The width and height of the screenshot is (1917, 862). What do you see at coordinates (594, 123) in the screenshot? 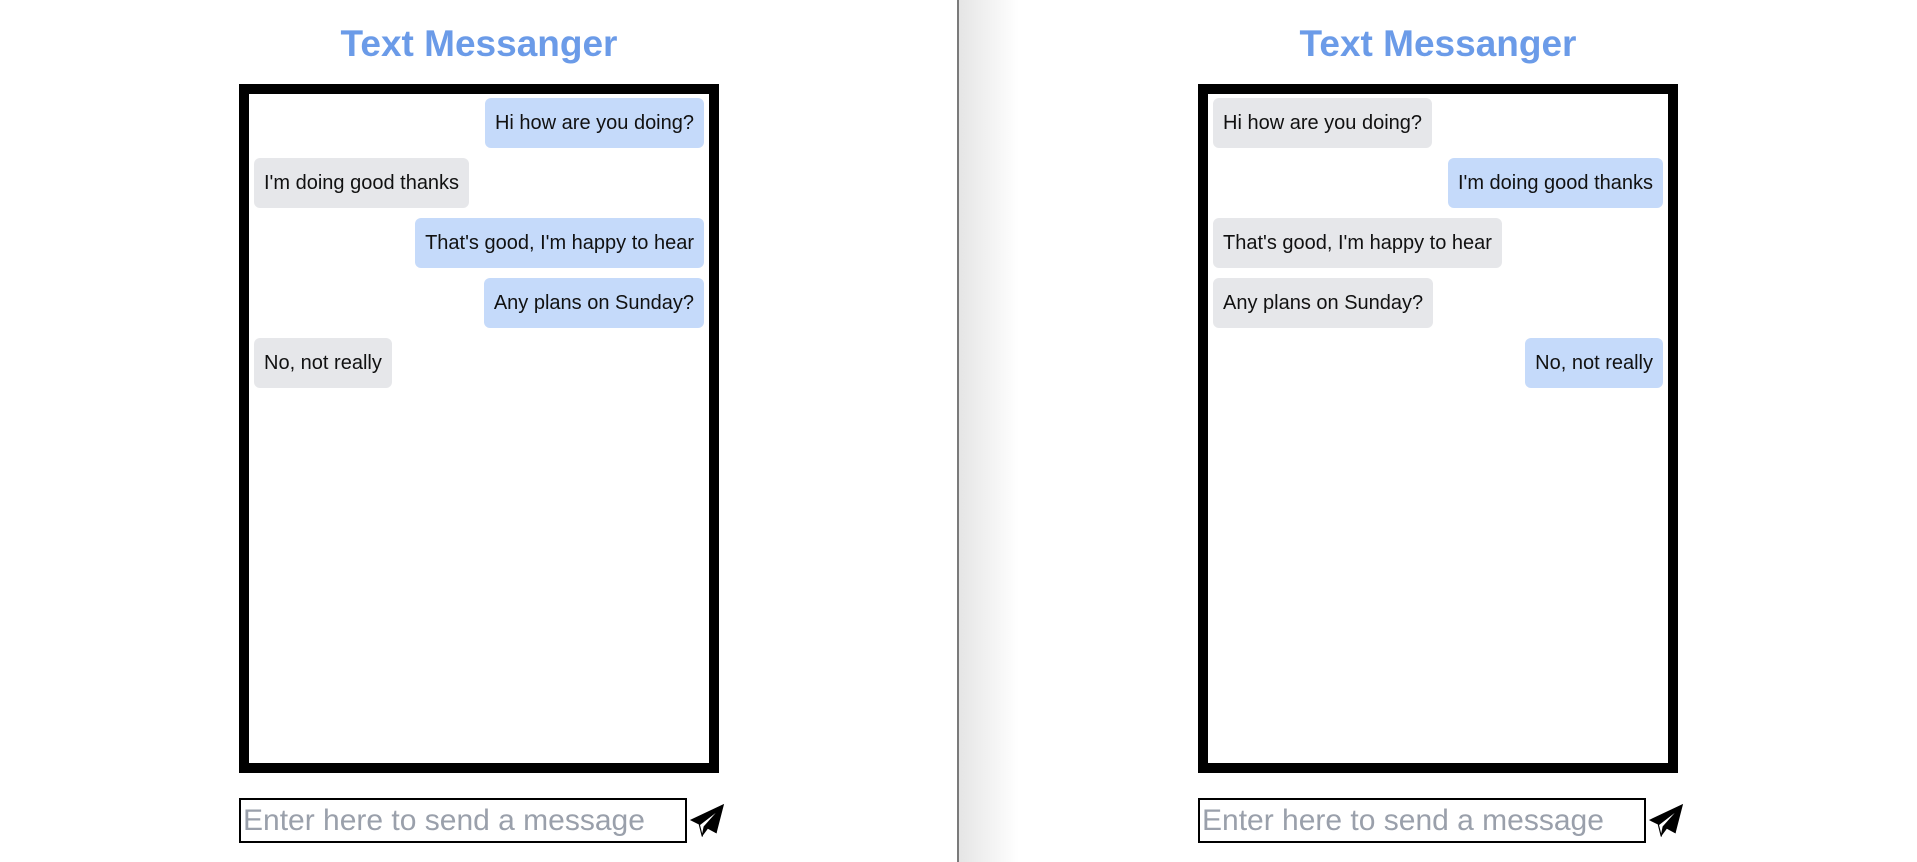
I see `message-bubble-sent: Hi how are you doing?` at bounding box center [594, 123].